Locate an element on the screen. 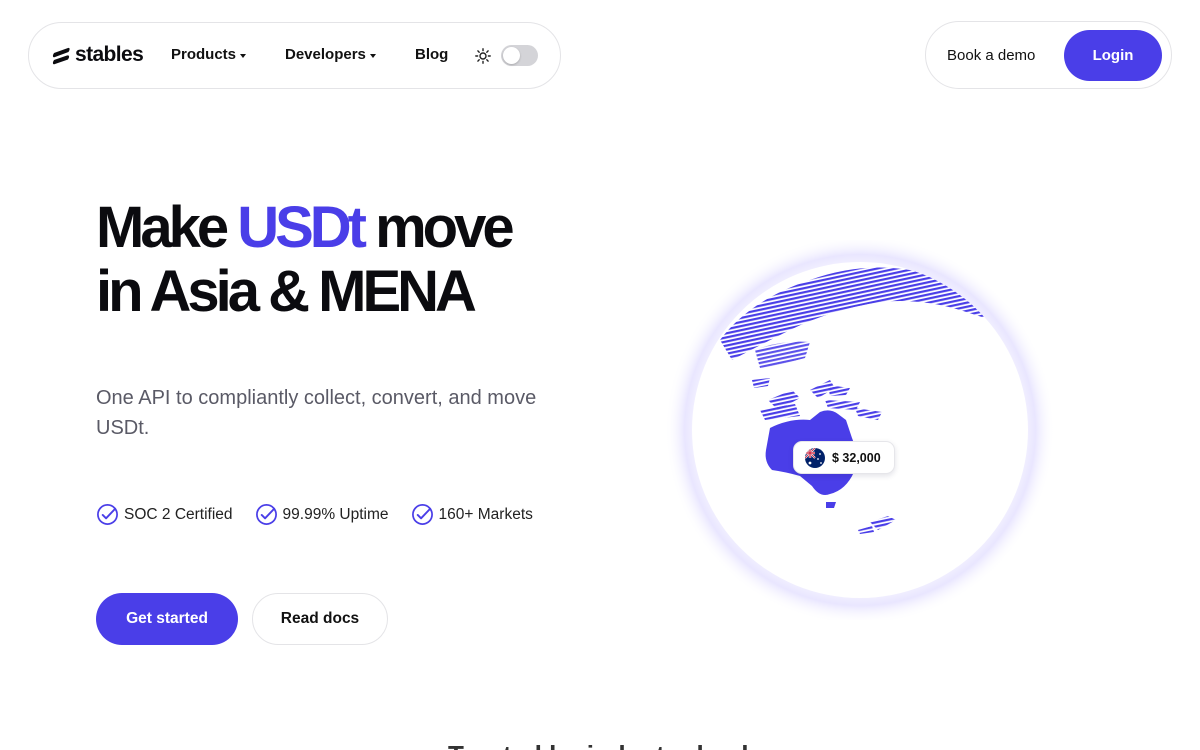  badge-markets-label: 160+ Markets is located at coordinates (485, 514).